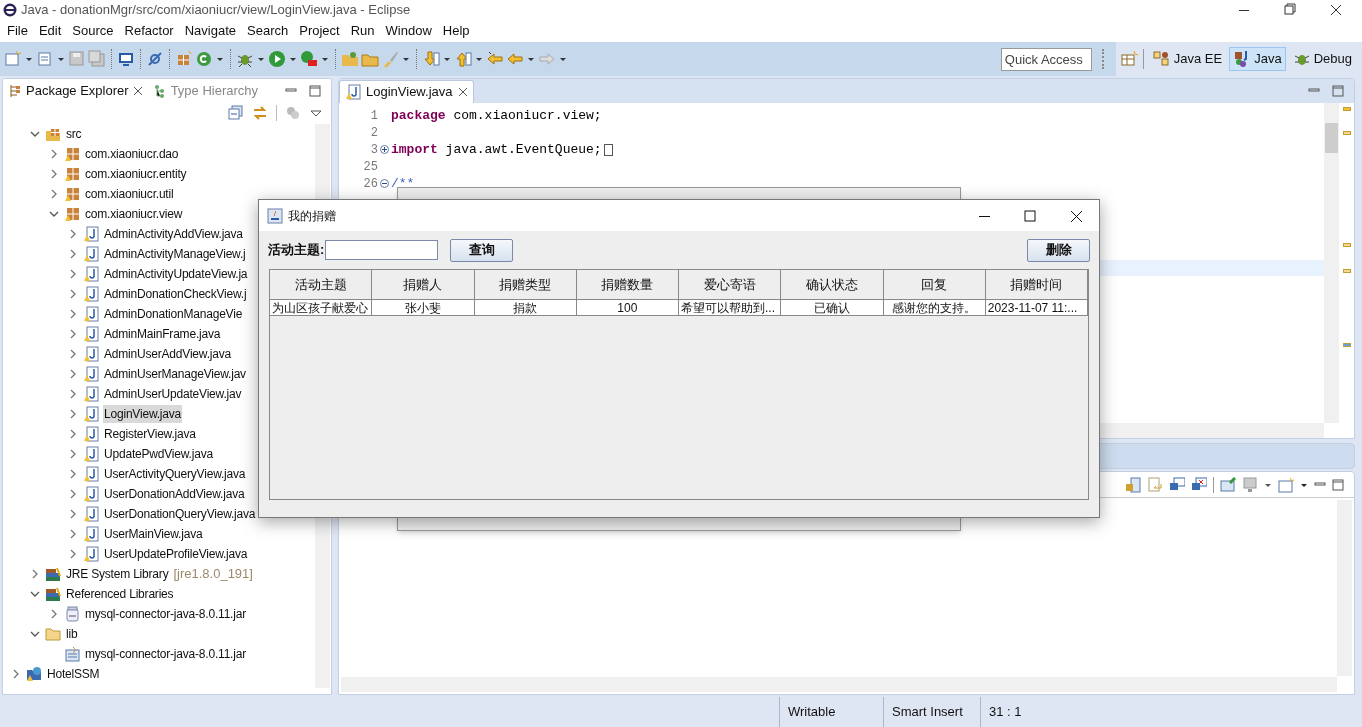 The height and width of the screenshot is (727, 1362). I want to click on perspective-button: Java, so click(1257, 59).